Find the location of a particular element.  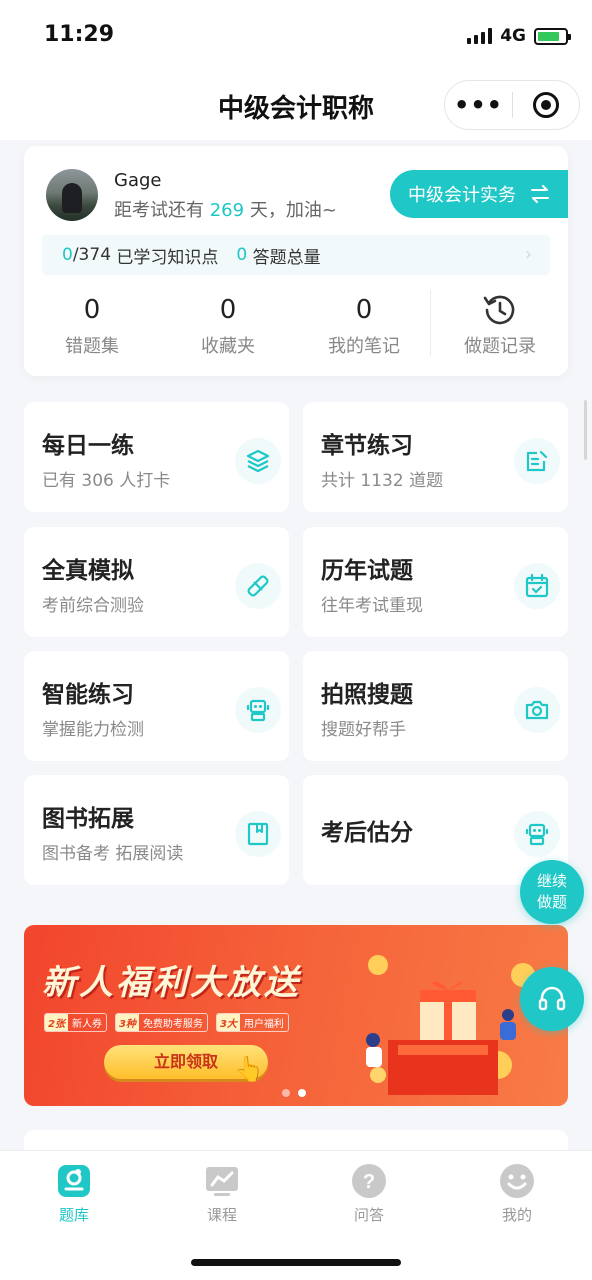

scrollbar is located at coordinates (585, 430).